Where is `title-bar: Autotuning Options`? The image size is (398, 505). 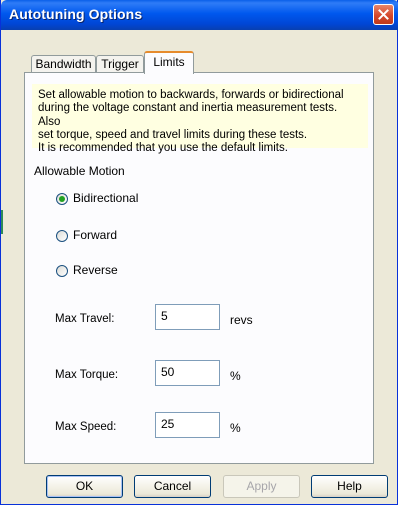 title-bar: Autotuning Options is located at coordinates (199, 15).